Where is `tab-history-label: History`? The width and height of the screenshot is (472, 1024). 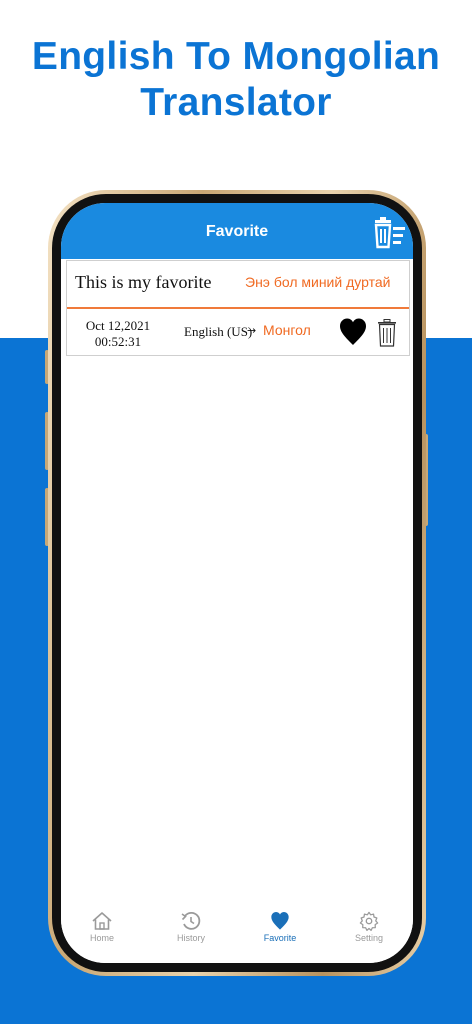 tab-history-label: History is located at coordinates (190, 938).